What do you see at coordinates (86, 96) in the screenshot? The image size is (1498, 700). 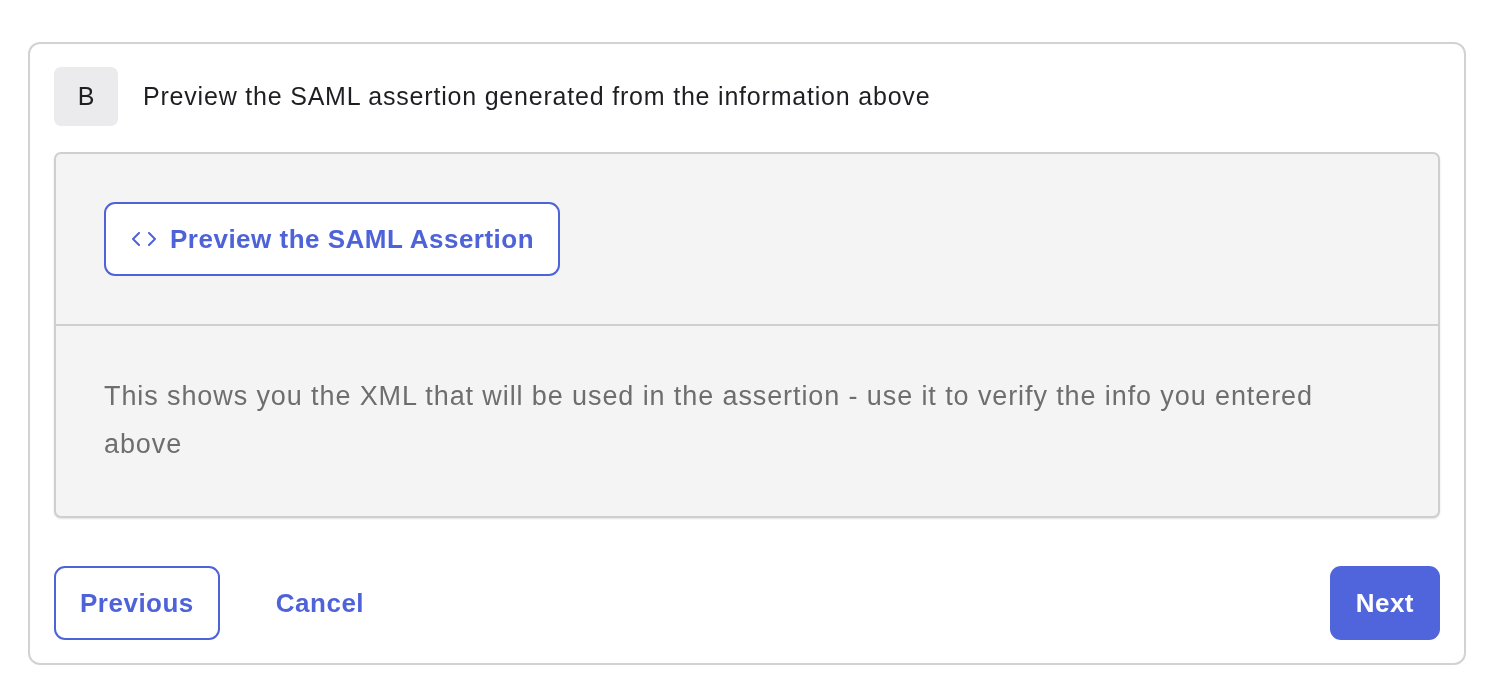 I see `step-badge: B` at bounding box center [86, 96].